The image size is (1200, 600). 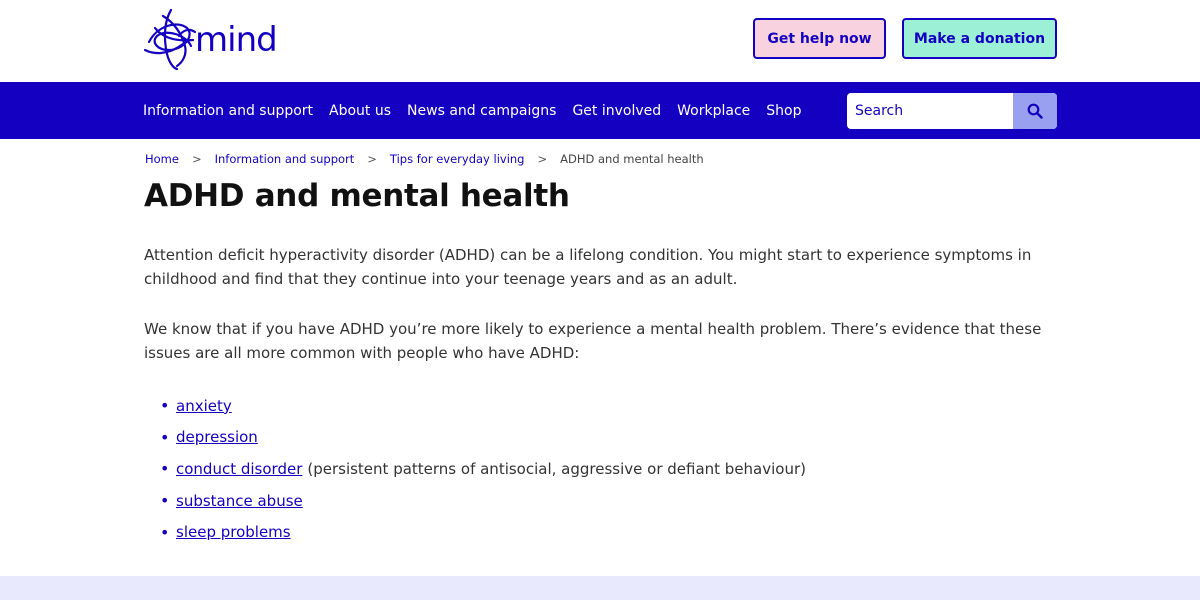 What do you see at coordinates (979, 38) in the screenshot?
I see `make-donation-button: Make a donation` at bounding box center [979, 38].